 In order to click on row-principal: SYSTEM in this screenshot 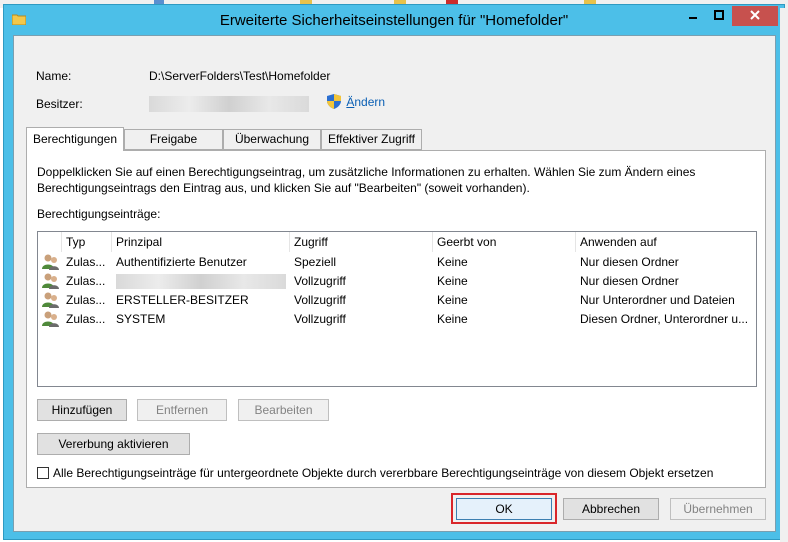, I will do `click(141, 319)`.